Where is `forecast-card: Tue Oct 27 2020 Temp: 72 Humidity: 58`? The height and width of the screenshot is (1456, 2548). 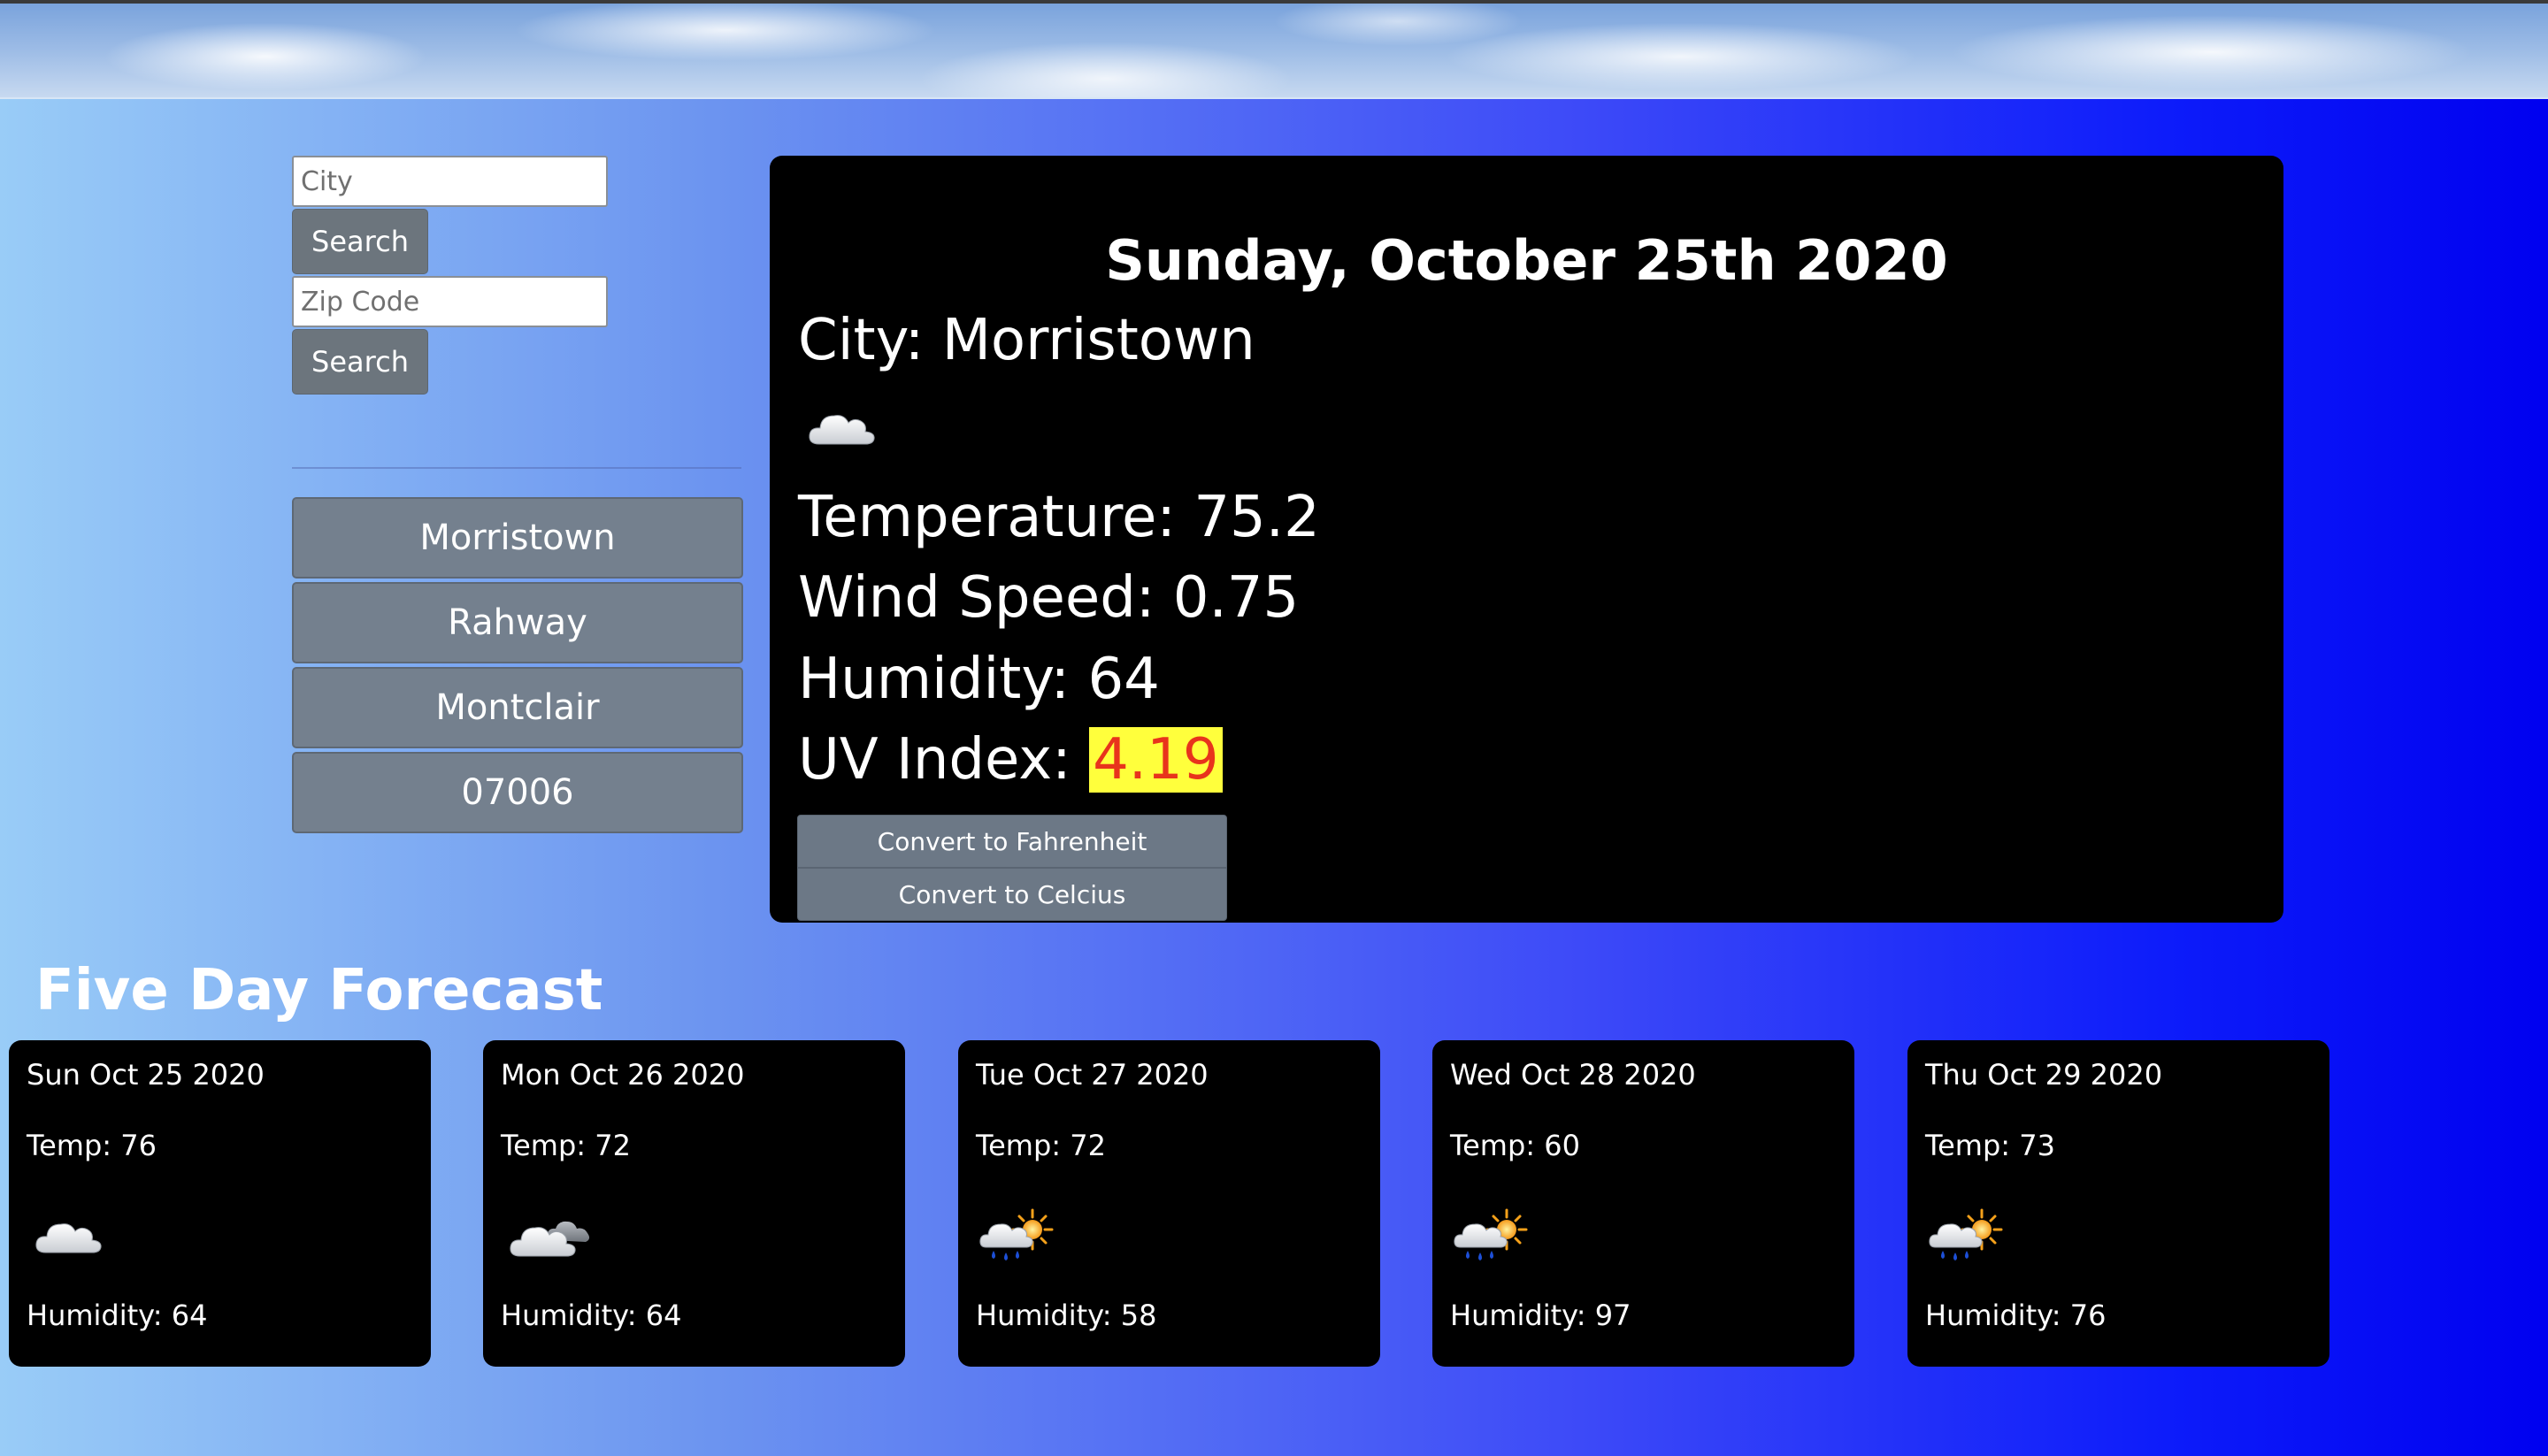
forecast-card: Tue Oct 27 2020 Temp: 72 Humidity: 58 is located at coordinates (1169, 1203).